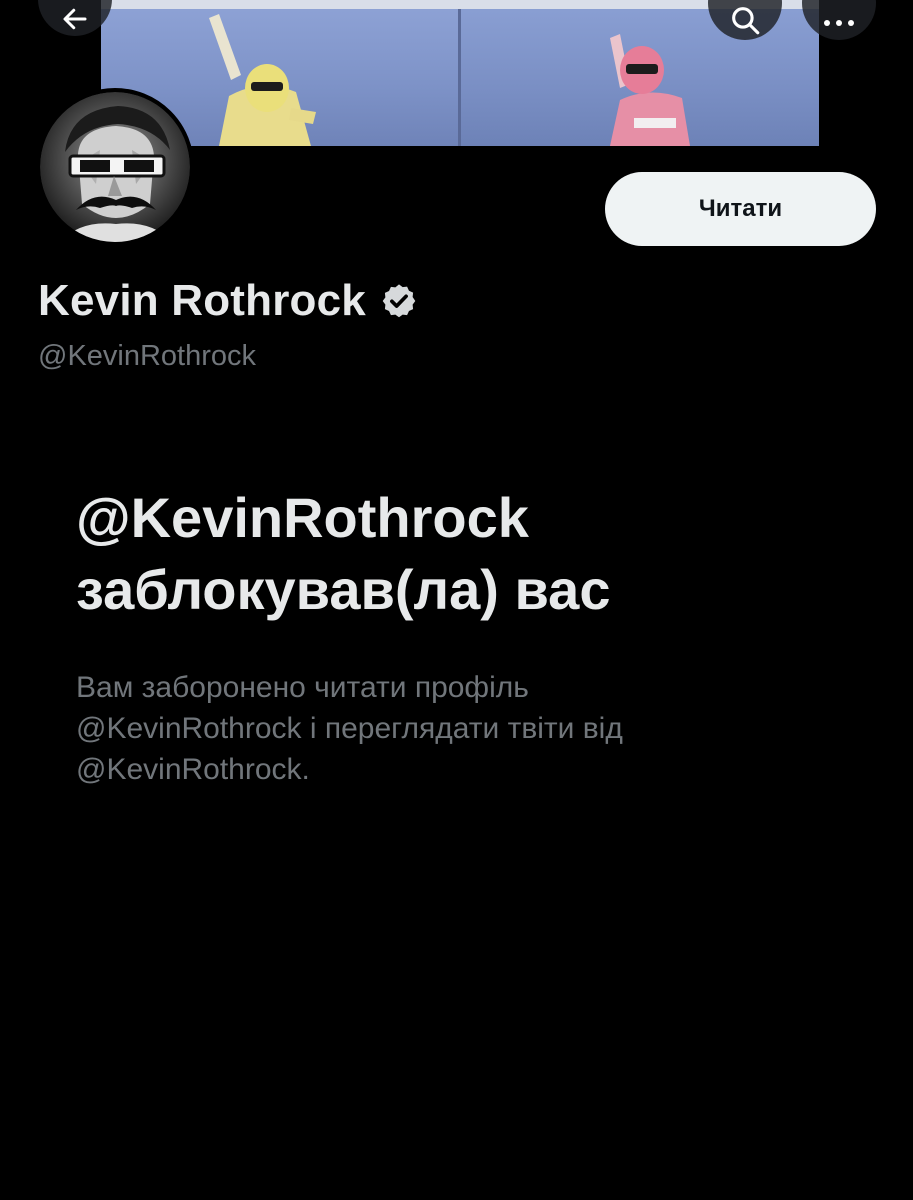 This screenshot has height=1200, width=913. Describe the element at coordinates (343, 589) in the screenshot. I see `blocked-title-line: заблокував(ла) вас` at that location.